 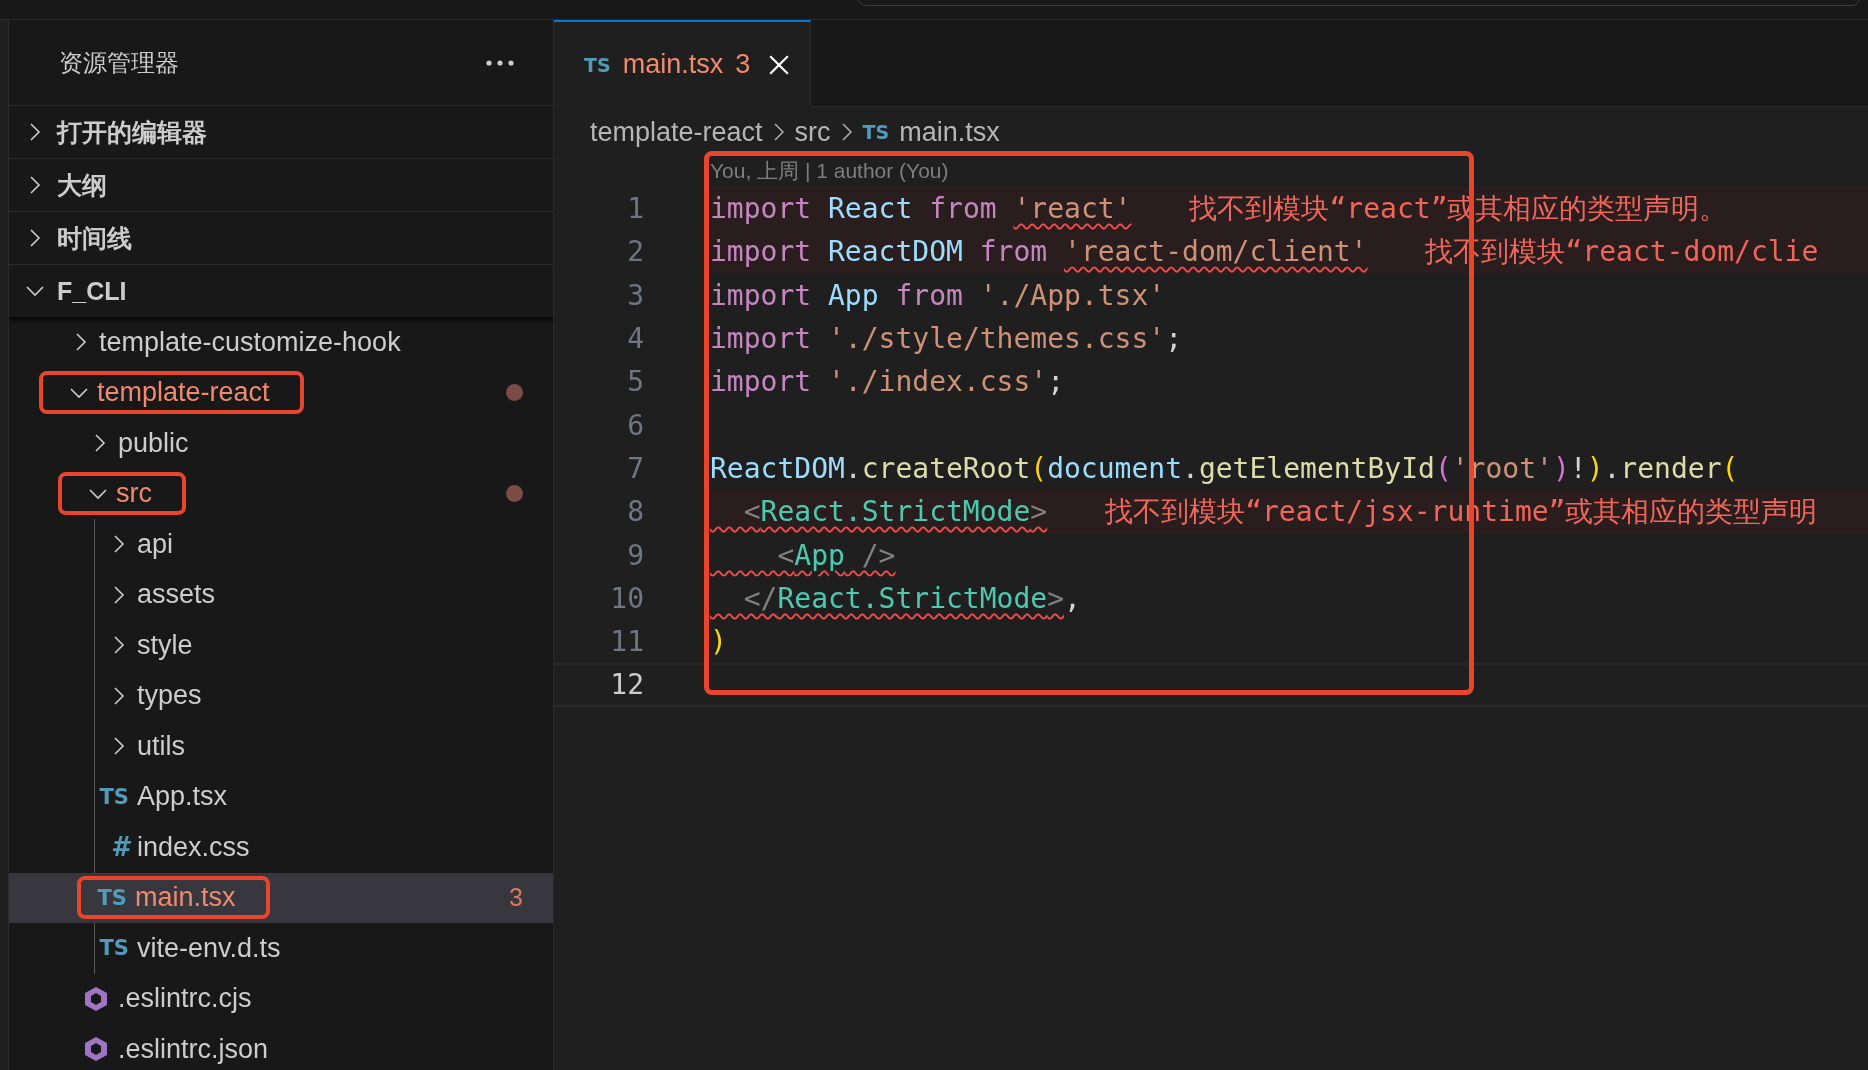 I want to click on file-name: .eslintrc.json, so click(x=193, y=1049).